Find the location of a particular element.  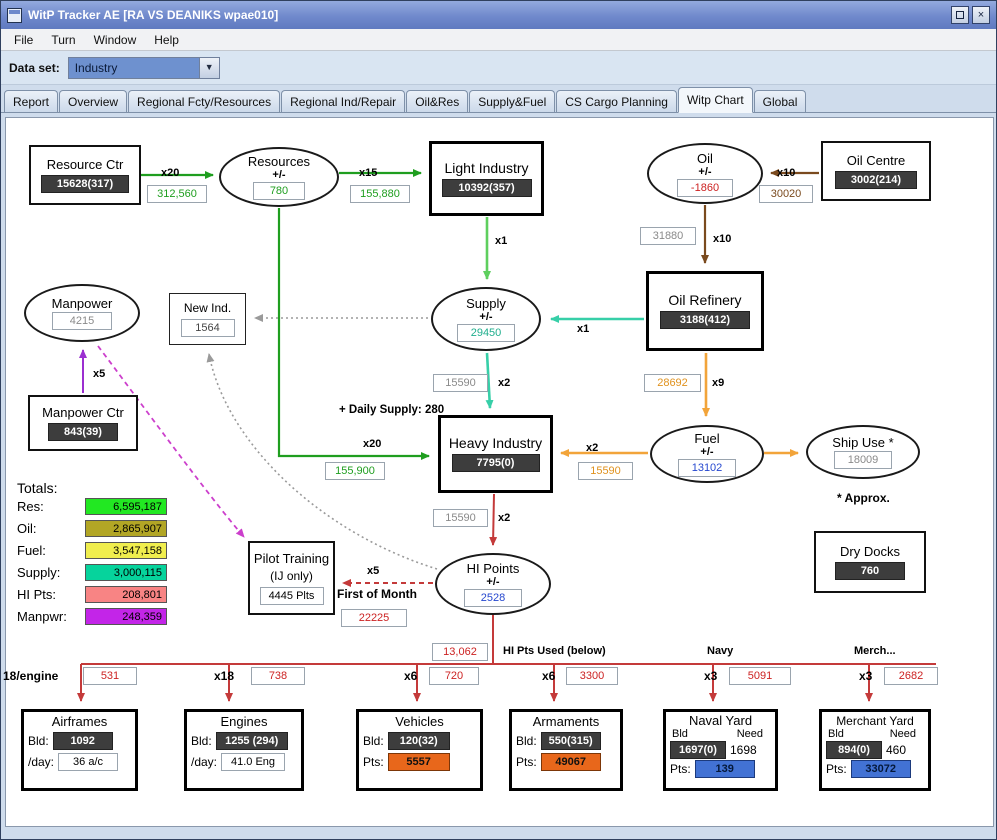

edge-oilcentre-oil-value: 30020 is located at coordinates (786, 194).